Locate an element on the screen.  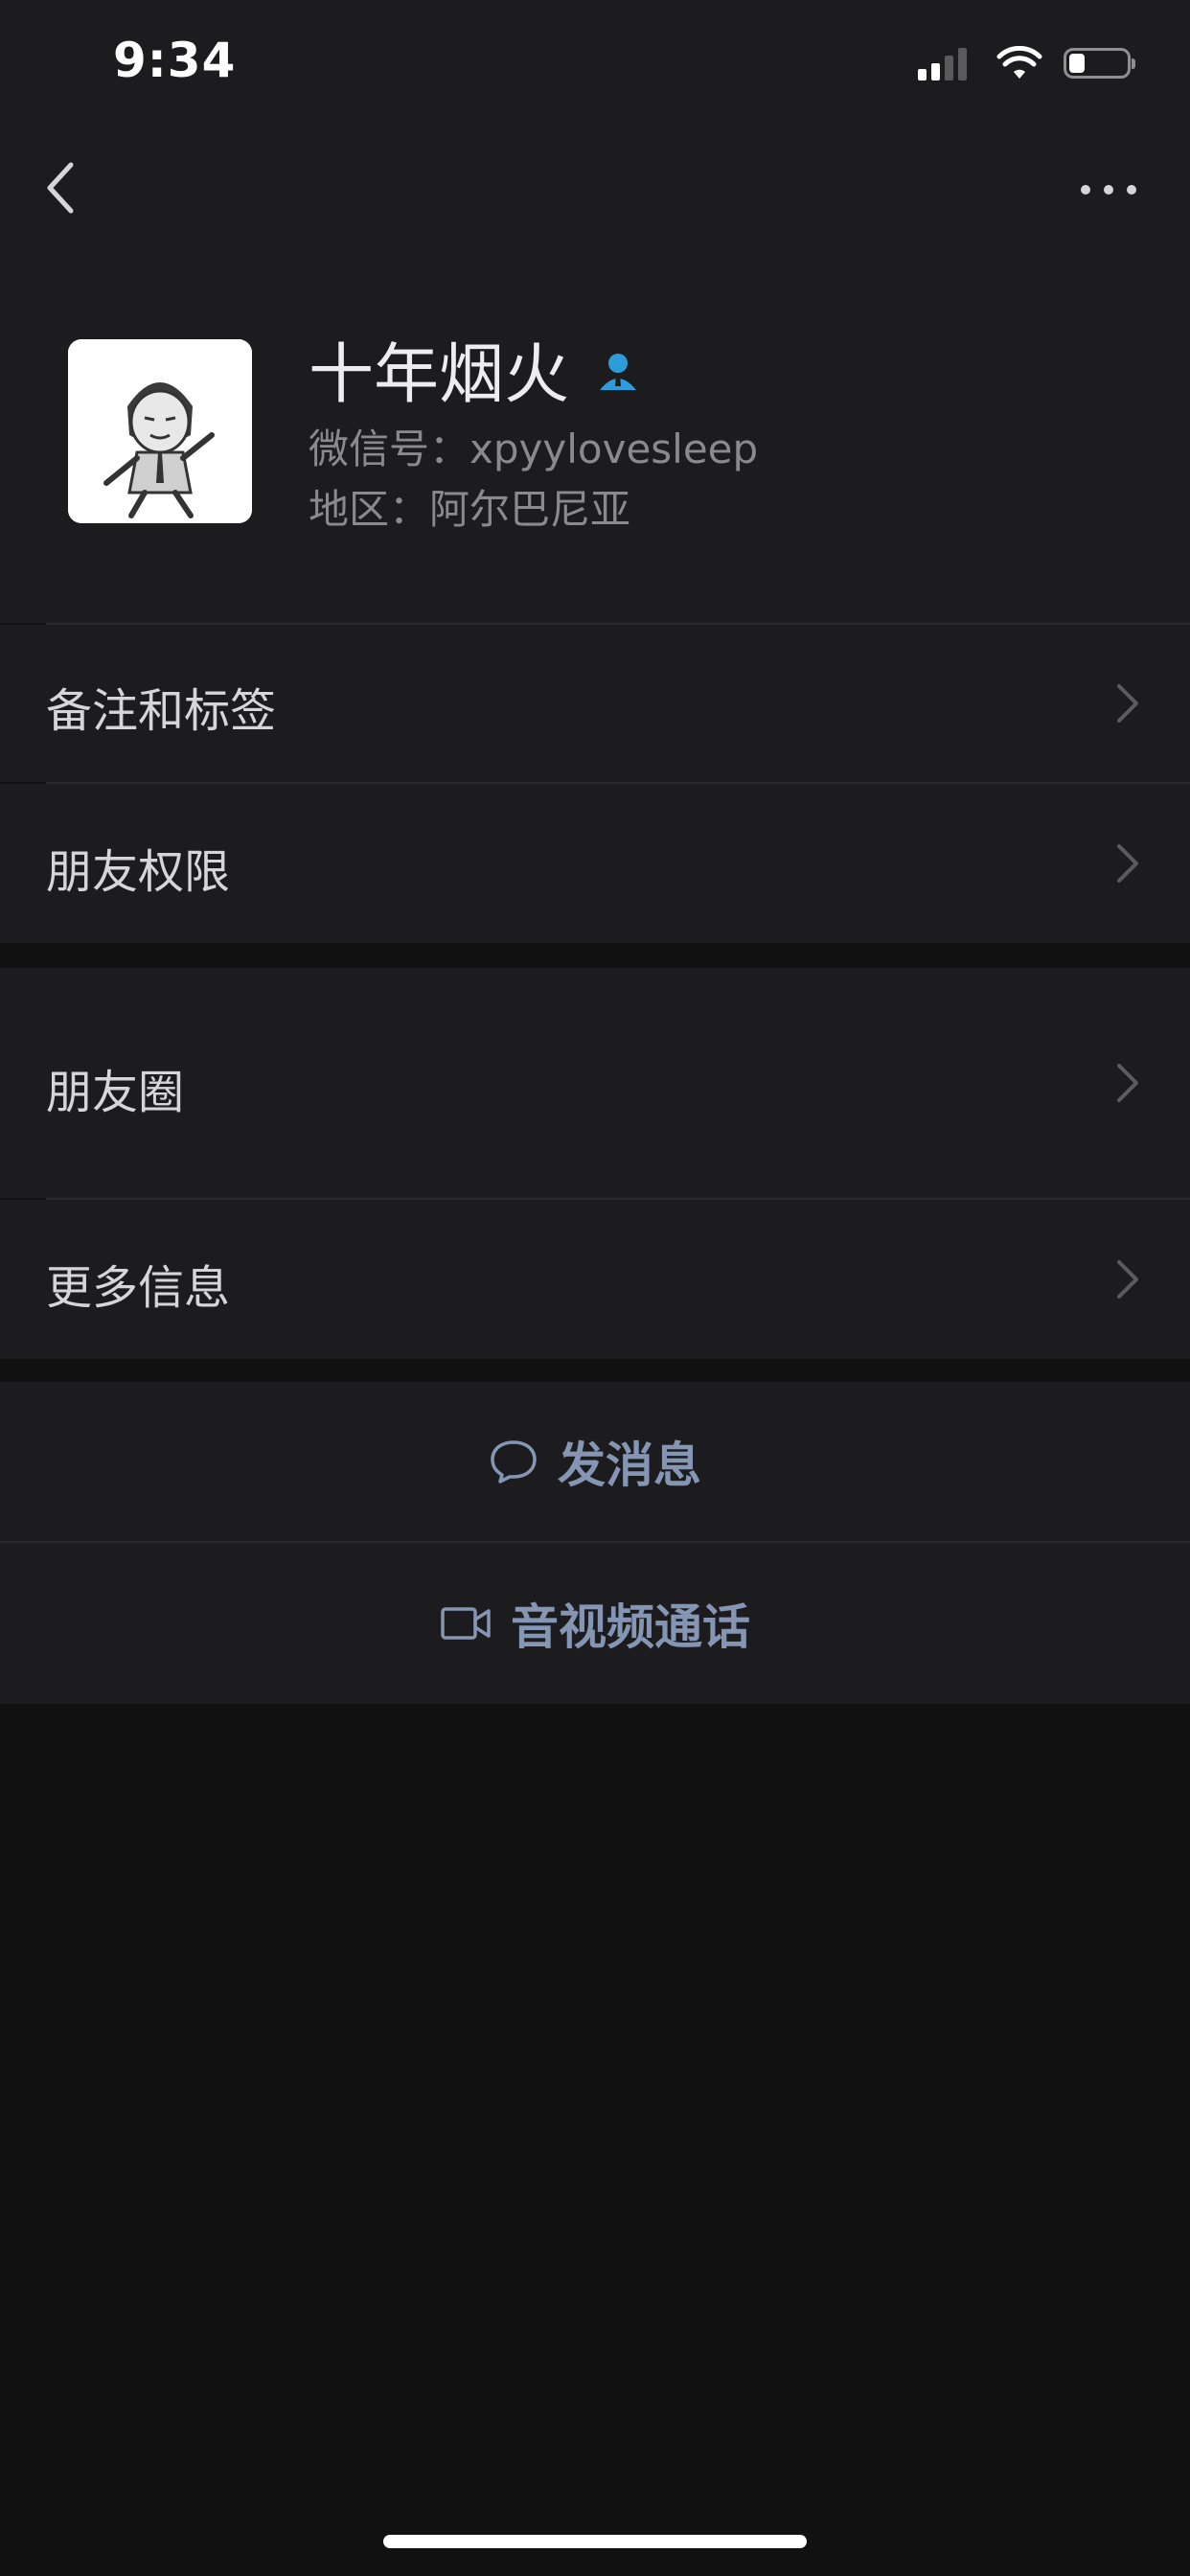
friend-permissions-item: 朋友权限 is located at coordinates (595, 863).